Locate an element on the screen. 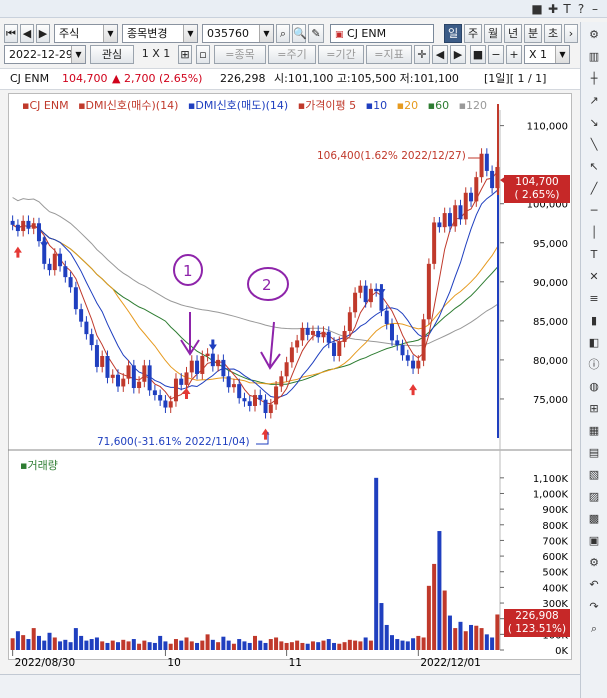 The height and width of the screenshot is (698, 607). redo-icon: ↷ is located at coordinates (594, 607).